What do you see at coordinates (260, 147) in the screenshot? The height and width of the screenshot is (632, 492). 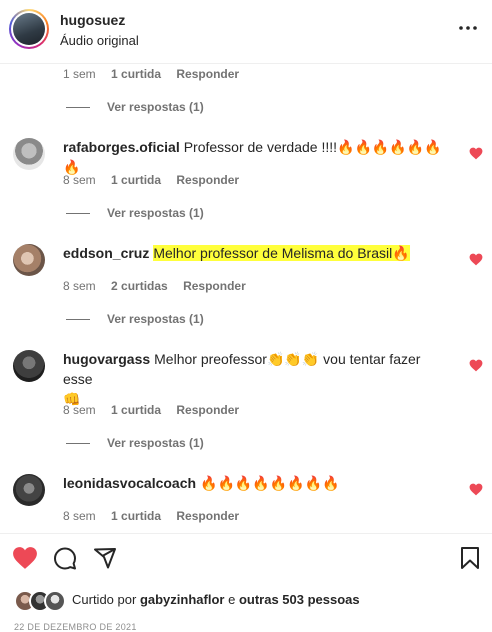 I see `comment-body: Professor de verdade !!!!` at bounding box center [260, 147].